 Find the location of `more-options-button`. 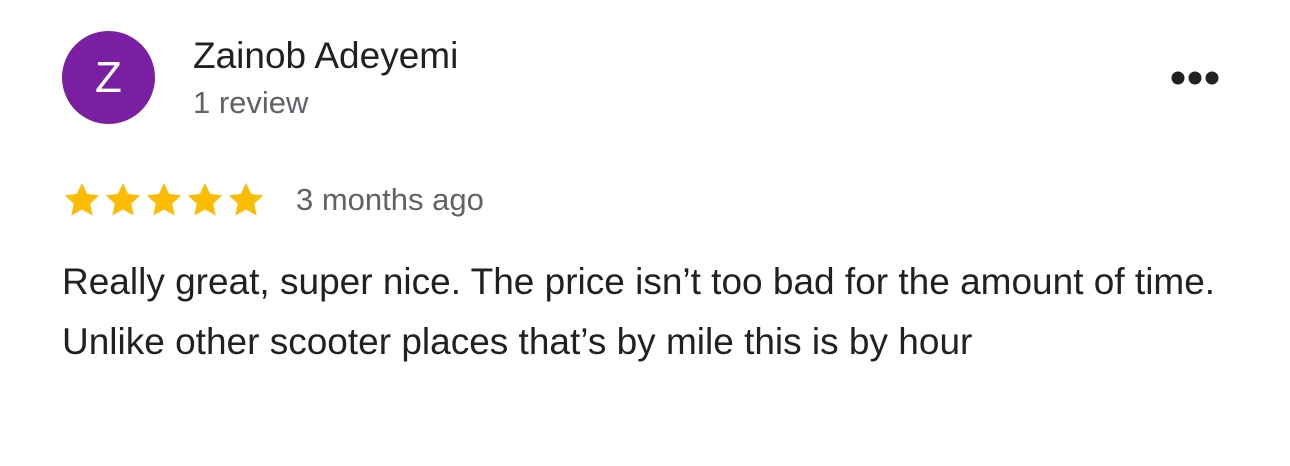

more-options-button is located at coordinates (1195, 78).